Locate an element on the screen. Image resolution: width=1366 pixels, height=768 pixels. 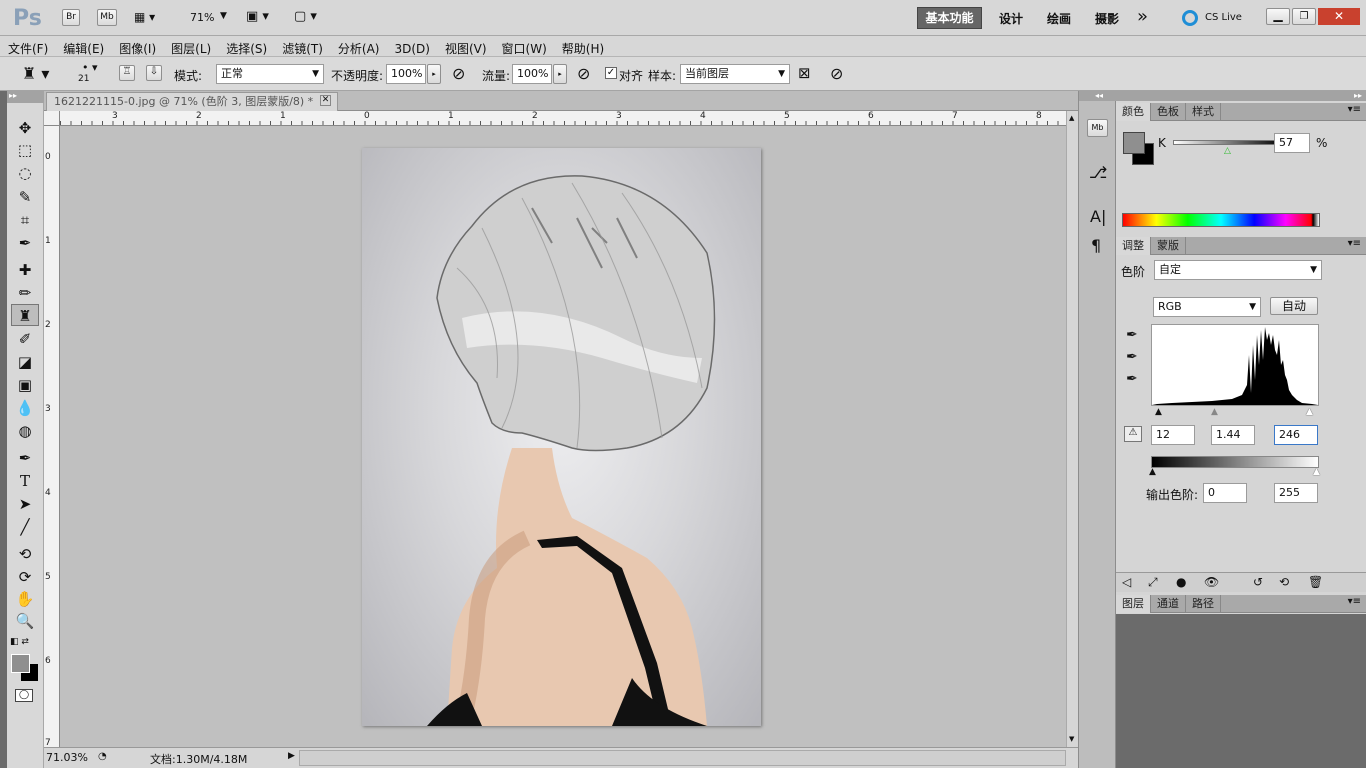
healing-brush-tool-icon: ✚ is located at coordinates (25, 270).